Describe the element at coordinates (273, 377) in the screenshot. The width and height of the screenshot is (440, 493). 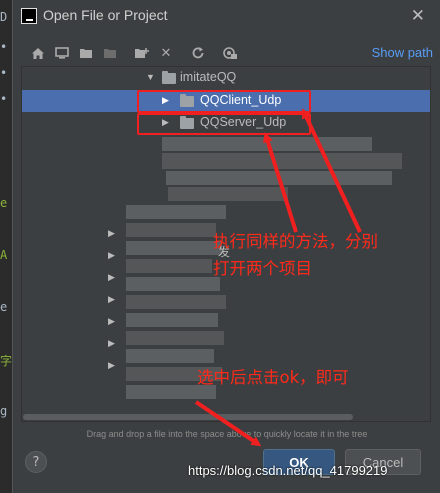
I see `annotation-note-2: 选中后点击ok，即可` at that location.